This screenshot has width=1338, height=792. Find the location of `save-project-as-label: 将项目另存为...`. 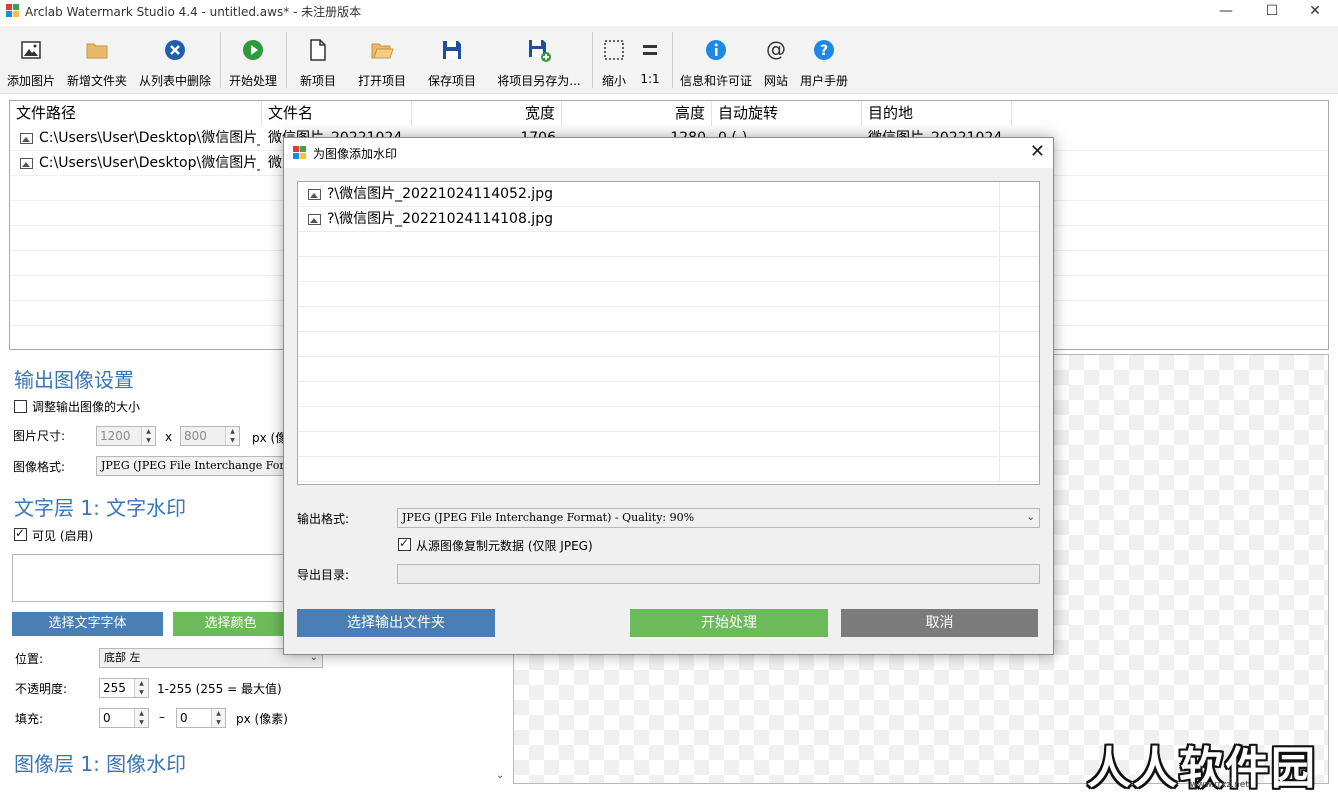

save-project-as-label: 将项目另存为... is located at coordinates (539, 80).